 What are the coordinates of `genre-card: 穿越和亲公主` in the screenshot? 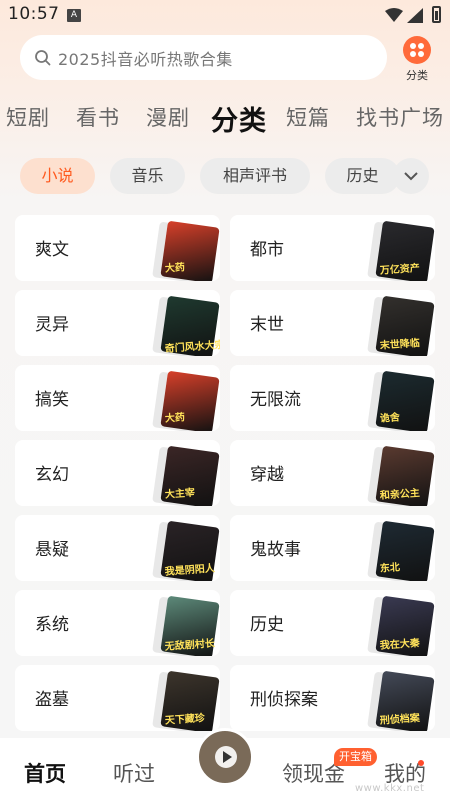 It's located at (332, 473).